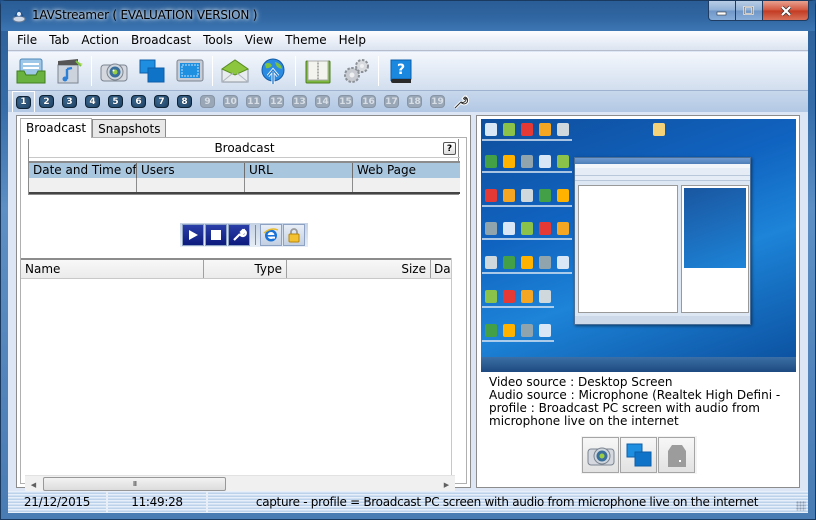 The image size is (816, 520). What do you see at coordinates (134, 484) in the screenshot?
I see `scroll-thumb: III` at bounding box center [134, 484].